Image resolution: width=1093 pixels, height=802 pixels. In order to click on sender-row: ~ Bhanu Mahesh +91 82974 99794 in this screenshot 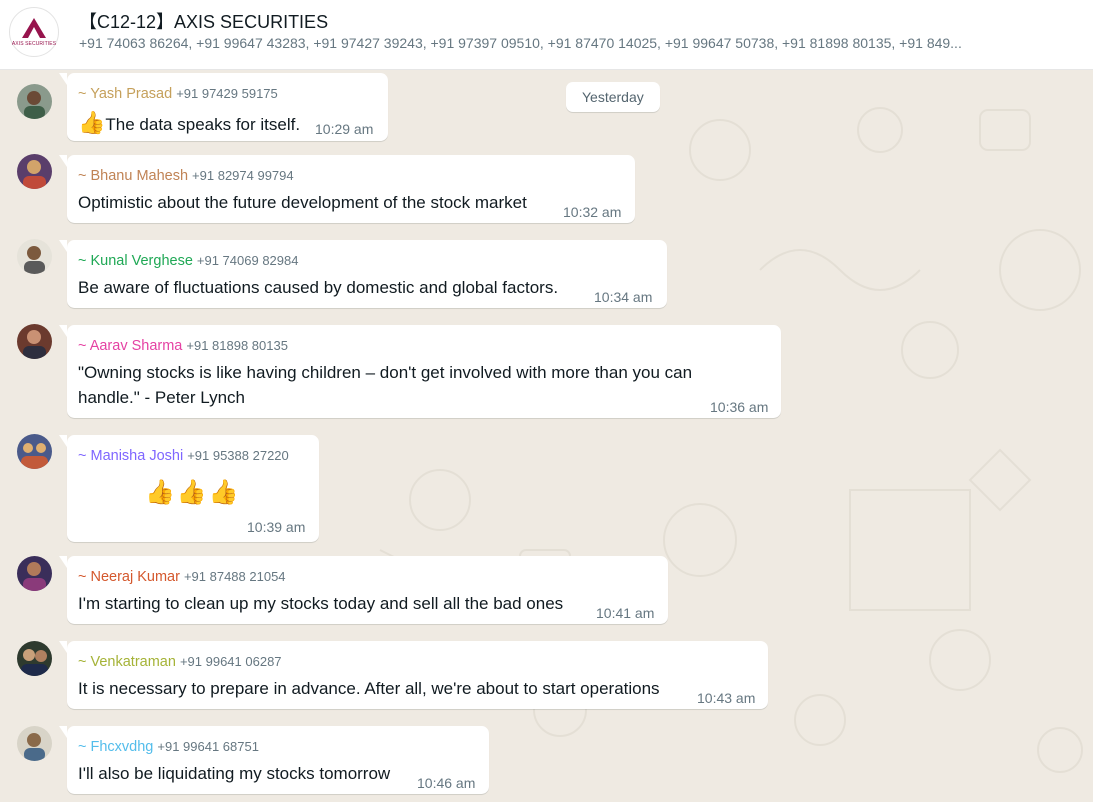, I will do `click(186, 176)`.